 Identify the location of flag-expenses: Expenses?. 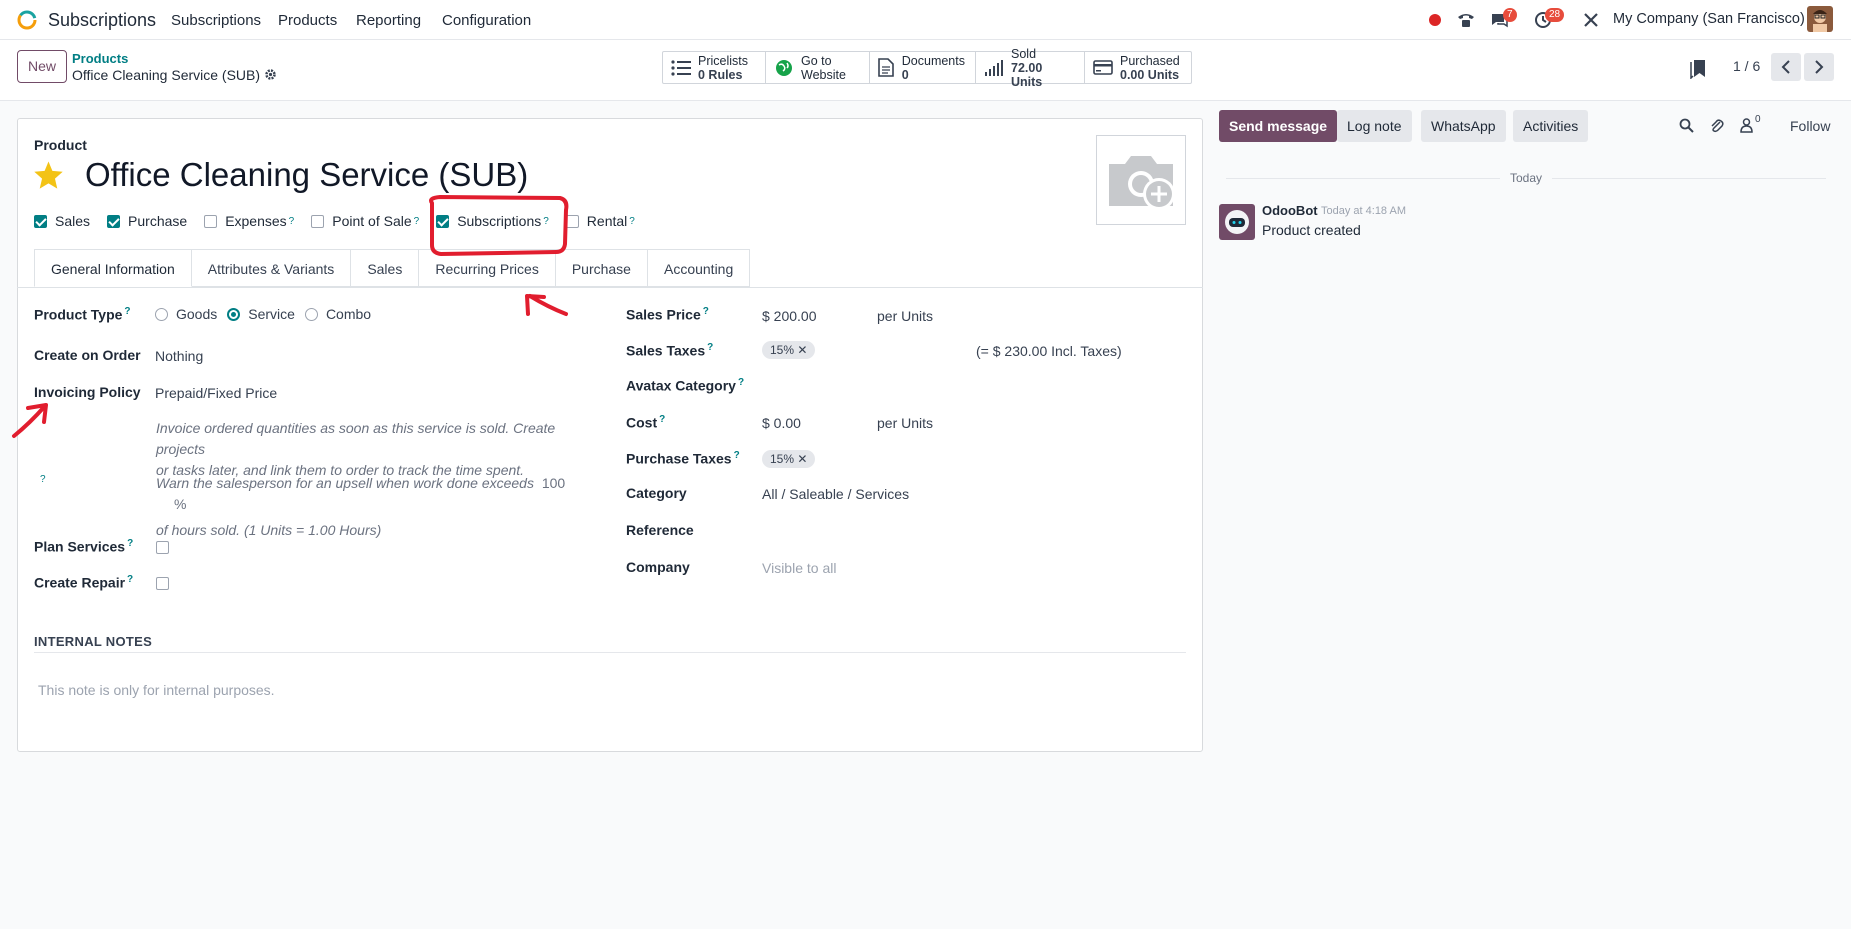
(249, 221).